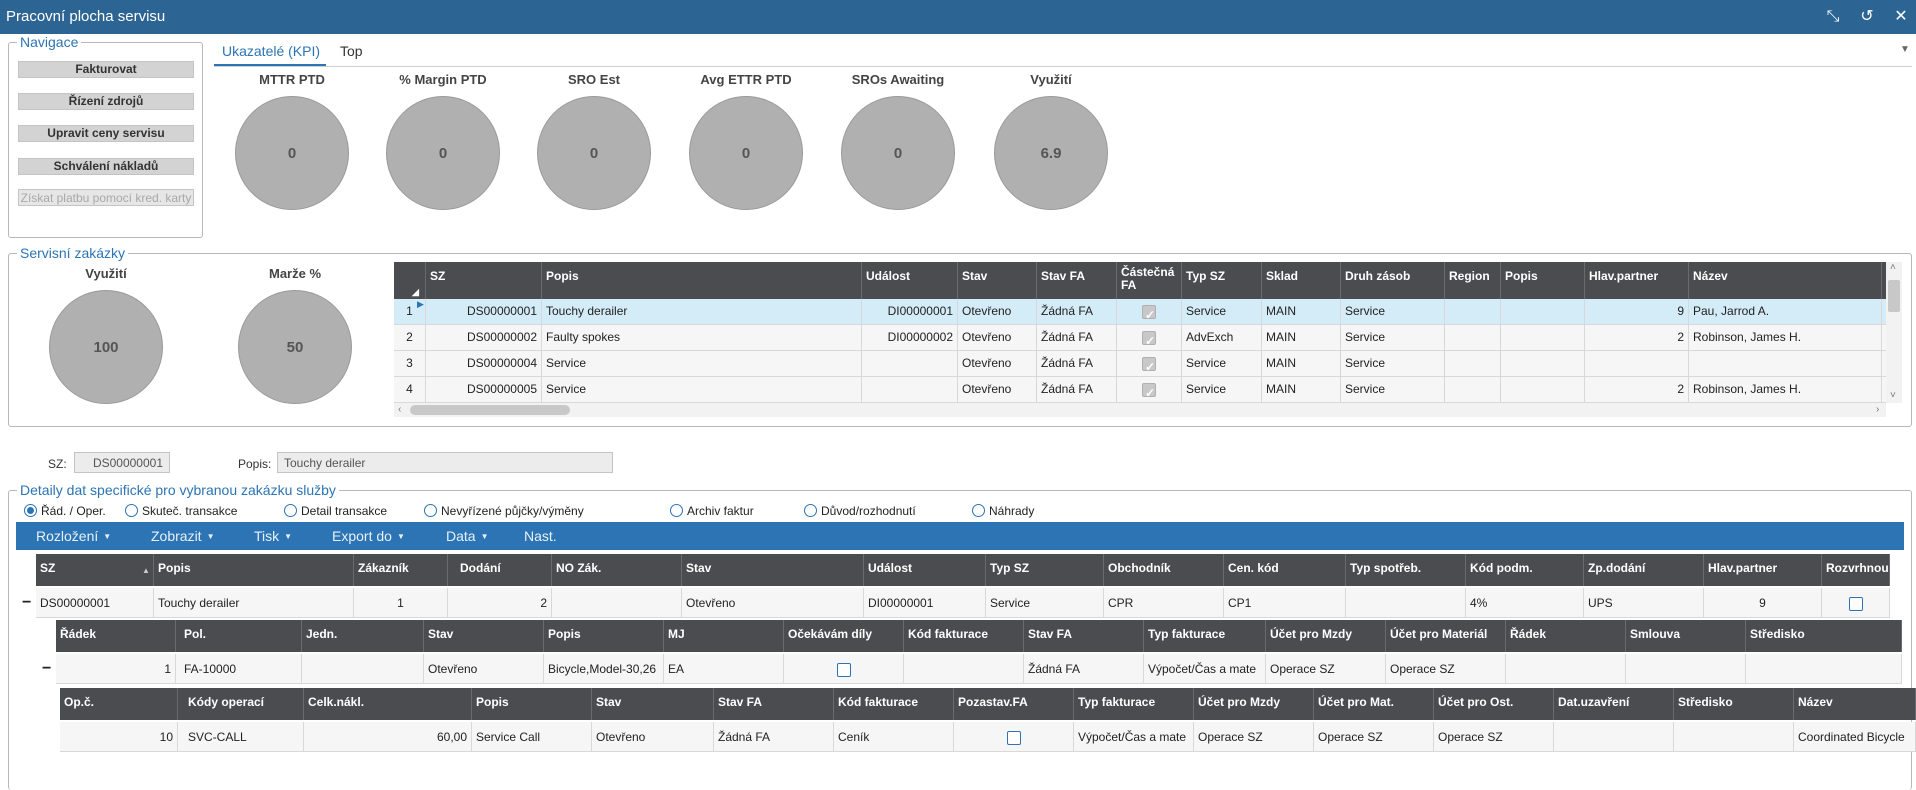  Describe the element at coordinates (1494, 704) in the screenshot. I see `column-header: Účet pro Ost.` at that location.